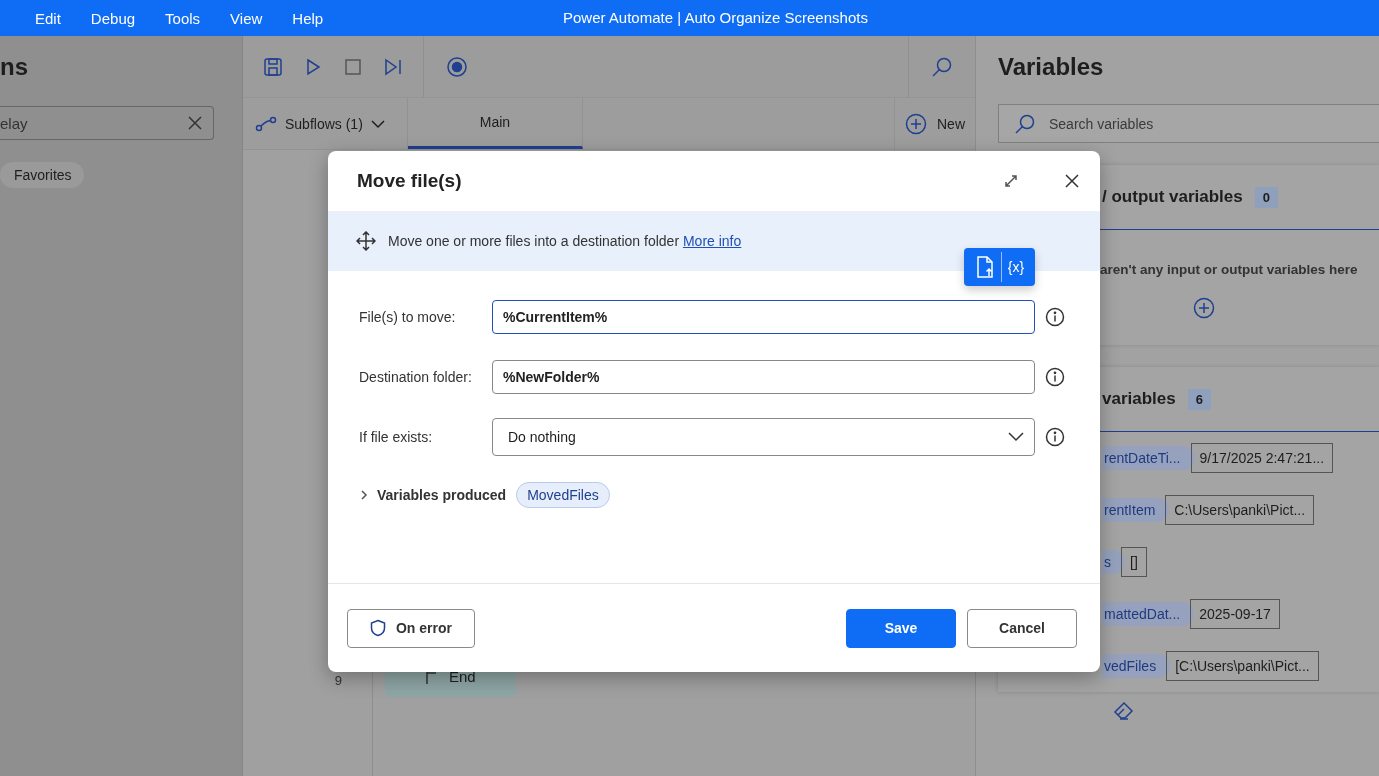 The width and height of the screenshot is (1379, 776). Describe the element at coordinates (984, 267) in the screenshot. I see `file-icon` at that location.